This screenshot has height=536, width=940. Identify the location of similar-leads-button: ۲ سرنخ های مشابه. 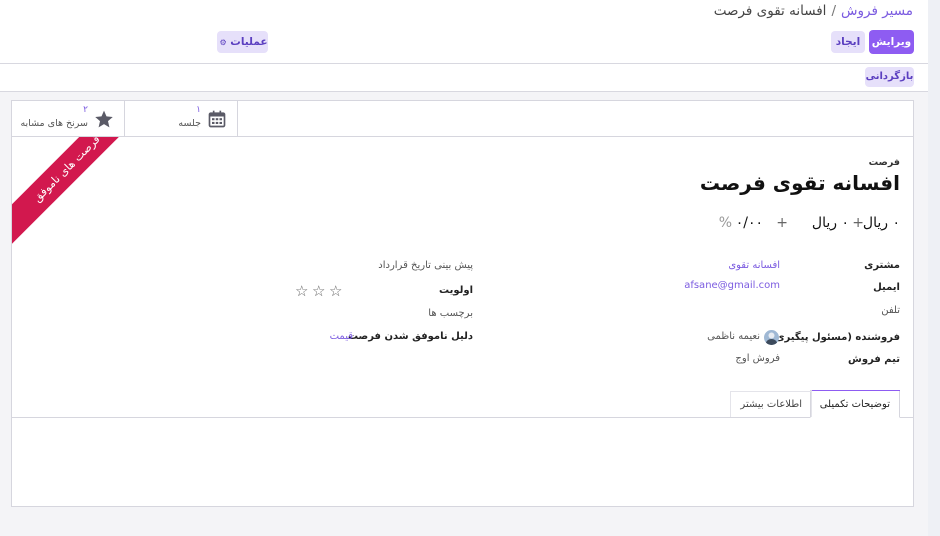
(68, 118).